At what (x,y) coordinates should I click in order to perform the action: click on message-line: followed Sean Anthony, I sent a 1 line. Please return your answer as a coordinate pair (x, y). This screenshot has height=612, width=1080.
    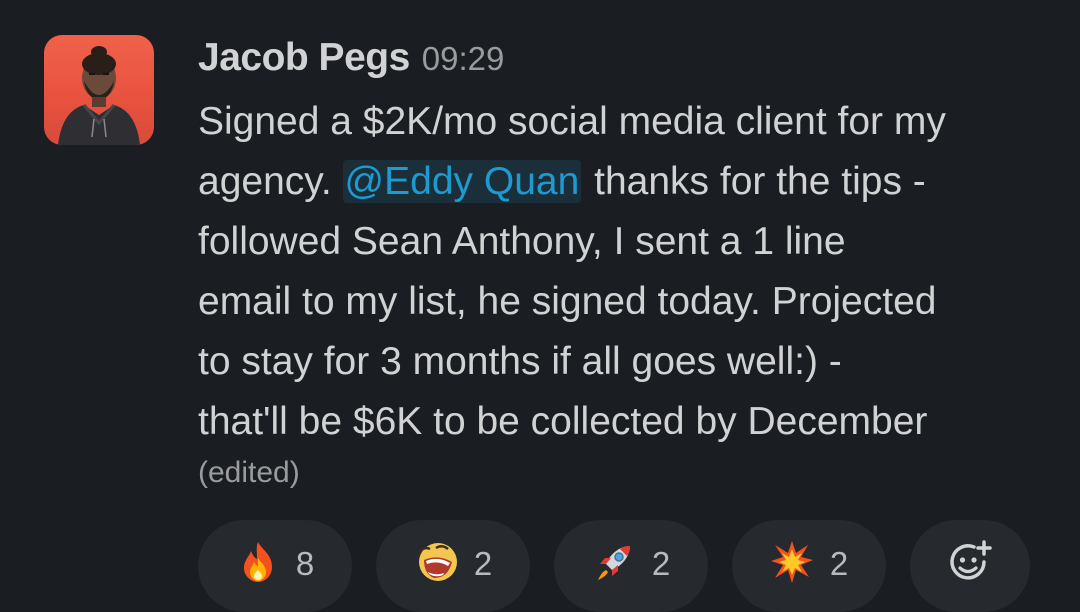
    Looking at the image, I should click on (522, 241).